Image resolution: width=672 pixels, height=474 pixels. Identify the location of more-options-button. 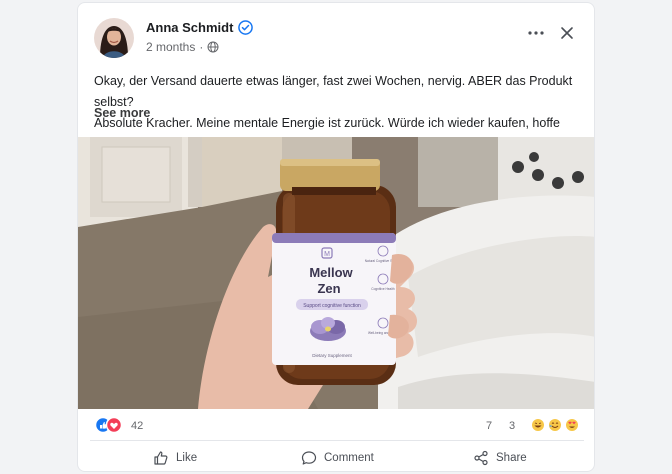
(536, 33).